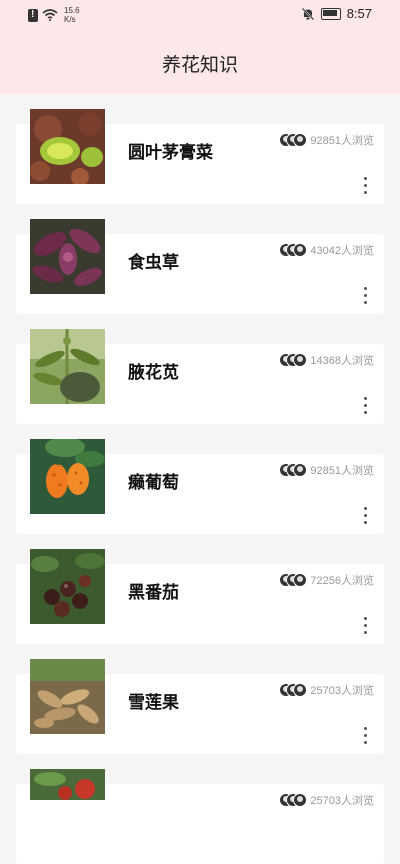  Describe the element at coordinates (153, 703) in the screenshot. I see `plant-name: 雪莲果` at that location.